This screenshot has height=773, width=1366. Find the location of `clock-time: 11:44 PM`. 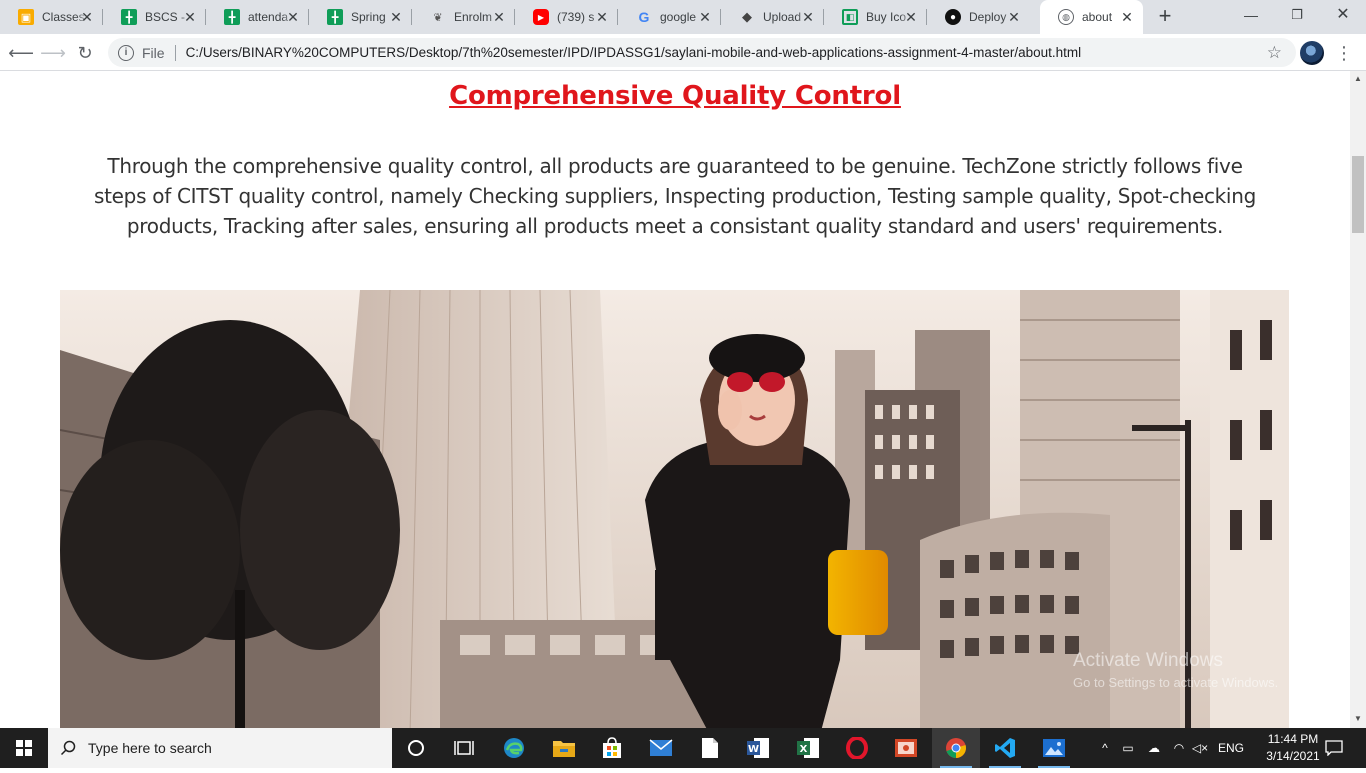

clock-time: 11:44 PM is located at coordinates (1293, 739).